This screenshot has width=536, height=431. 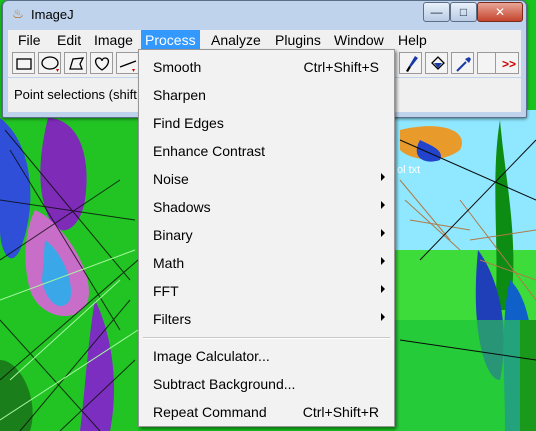 What do you see at coordinates (266, 179) in the screenshot?
I see `menu-item-noise: Noise` at bounding box center [266, 179].